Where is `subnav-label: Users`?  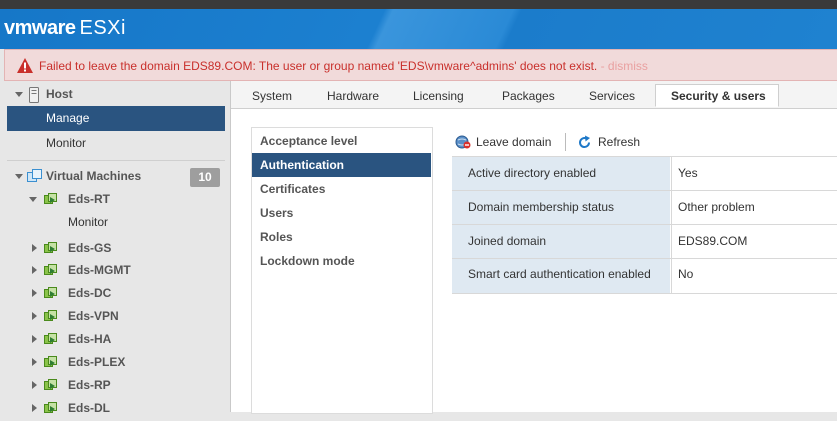
subnav-label: Users is located at coordinates (277, 213).